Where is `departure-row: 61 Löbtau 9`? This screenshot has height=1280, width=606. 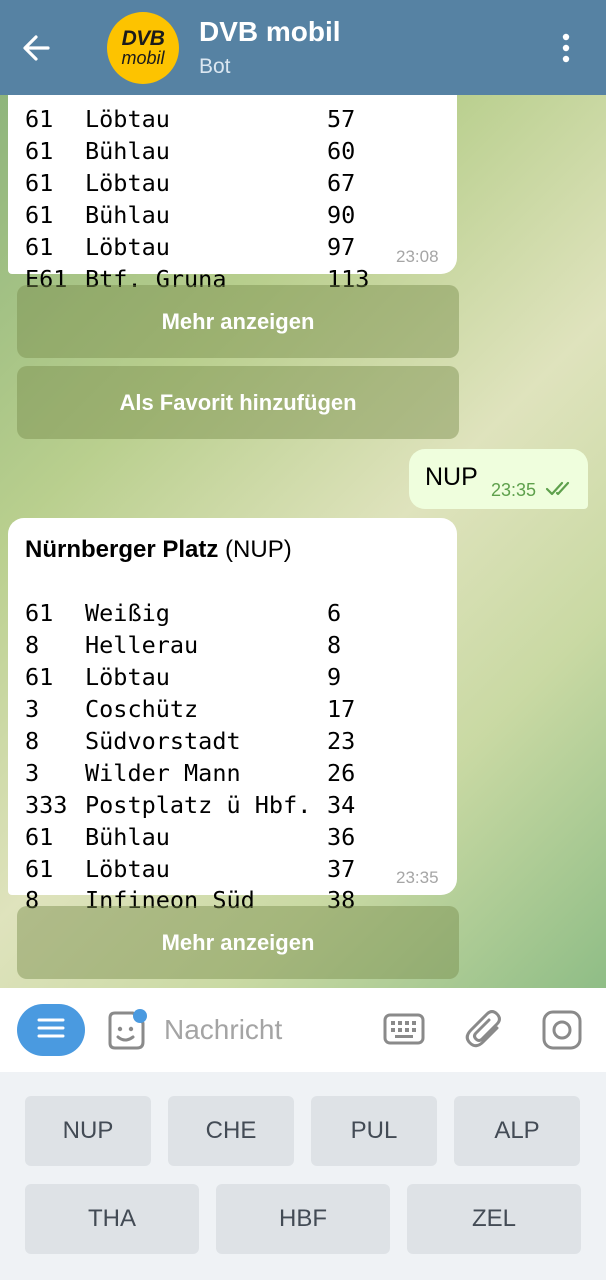 departure-row: 61 Löbtau 9 is located at coordinates (183, 677).